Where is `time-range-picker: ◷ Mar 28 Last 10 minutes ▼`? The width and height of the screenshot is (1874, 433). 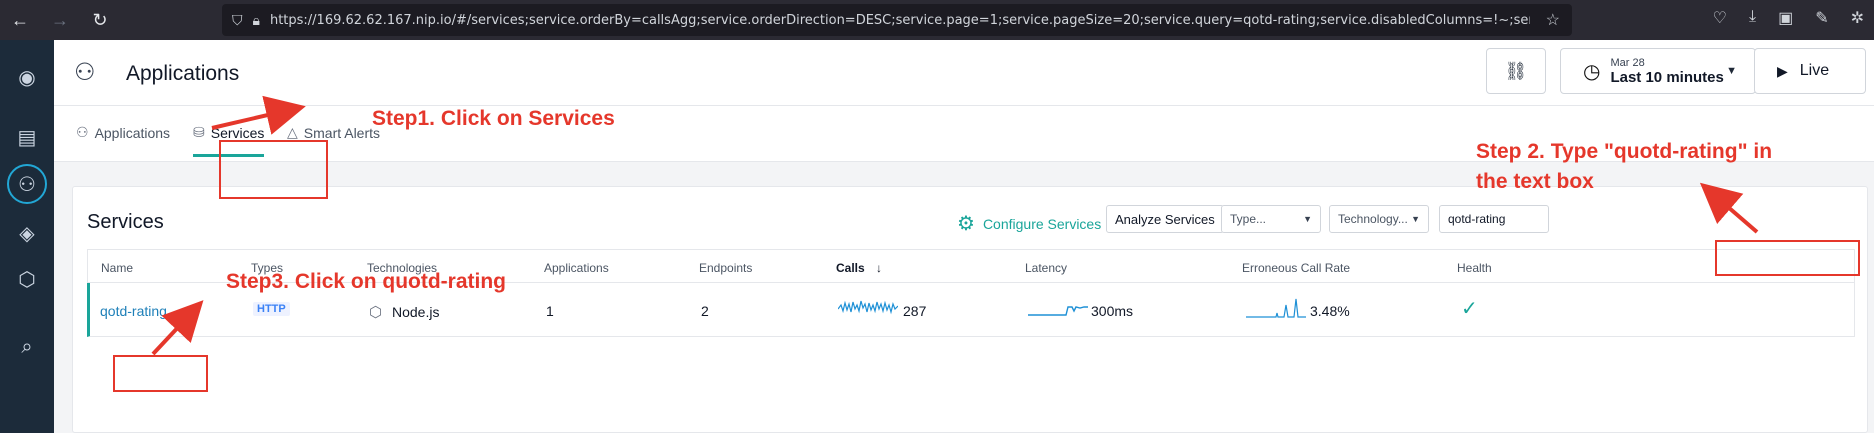
time-range-picker: ◷ Mar 28 Last 10 minutes ▼ is located at coordinates (1658, 71).